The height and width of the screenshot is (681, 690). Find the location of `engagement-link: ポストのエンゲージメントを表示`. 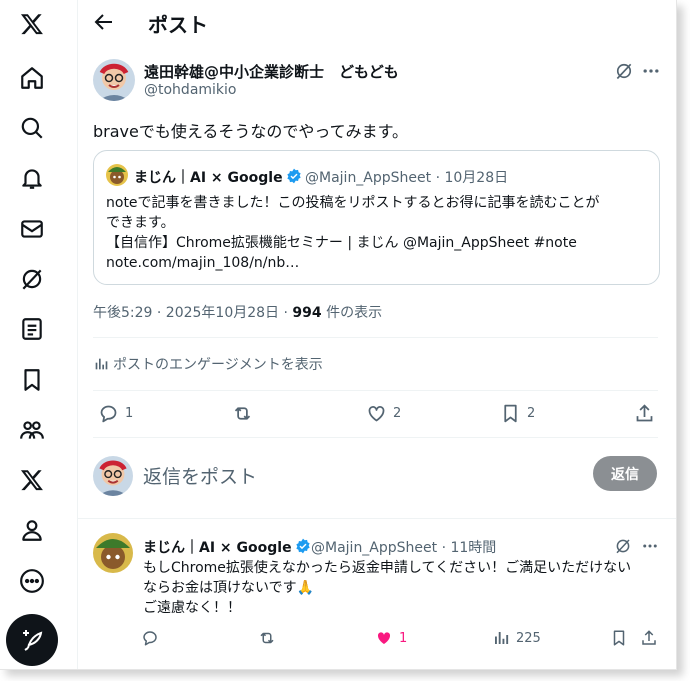

engagement-link: ポストのエンゲージメントを表示 is located at coordinates (208, 364).